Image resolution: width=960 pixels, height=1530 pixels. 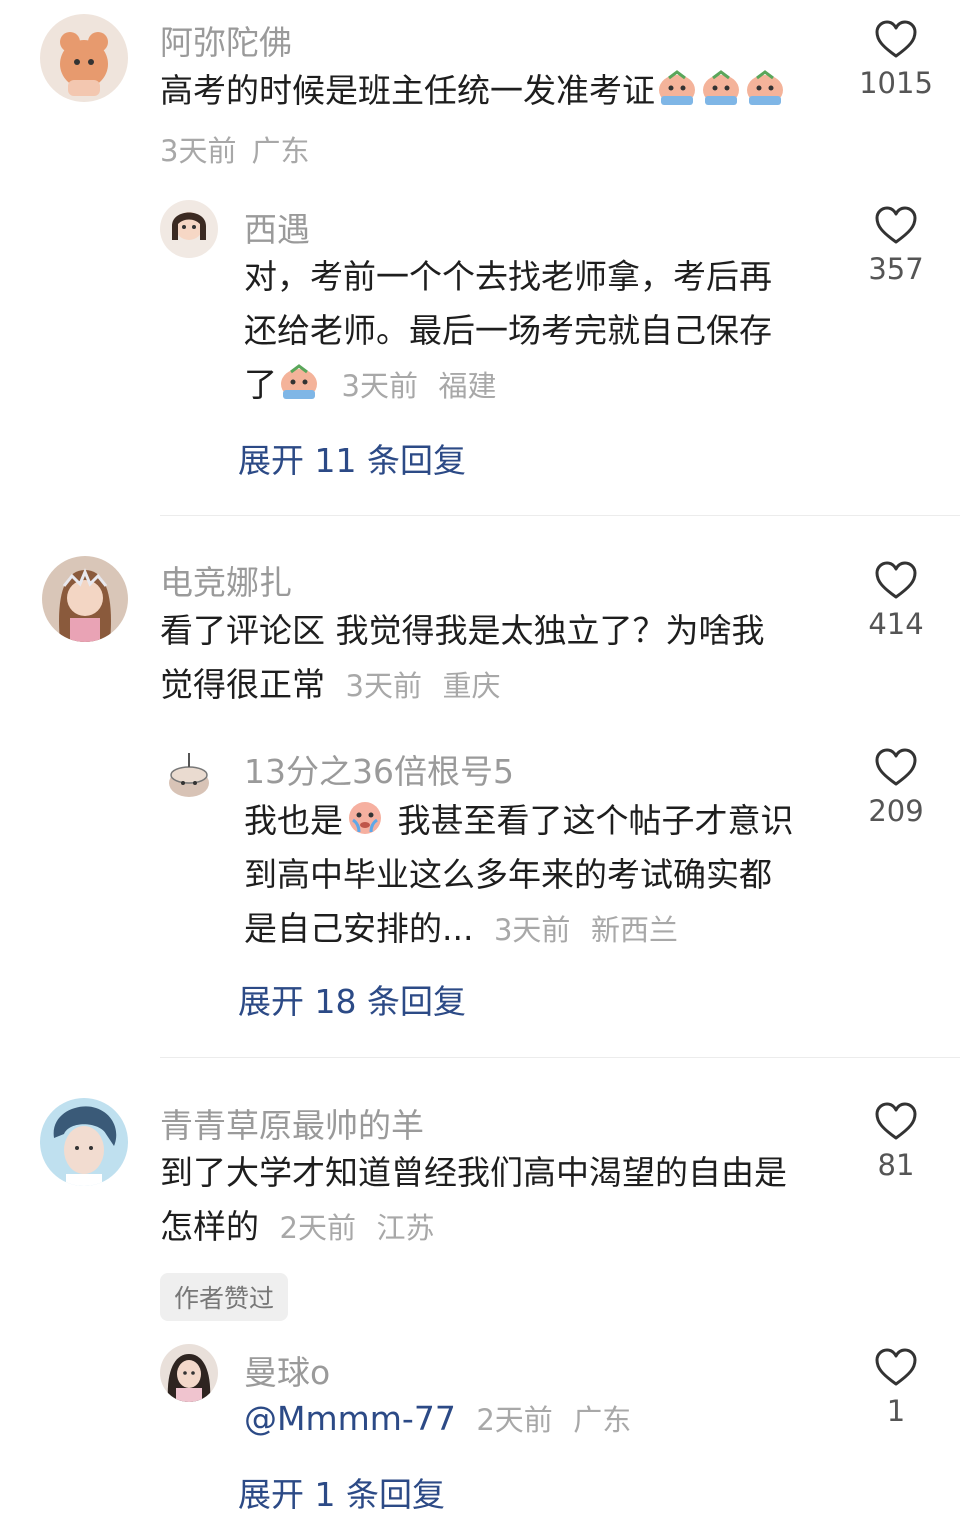 I want to click on like-count: 81, so click(x=896, y=1165).